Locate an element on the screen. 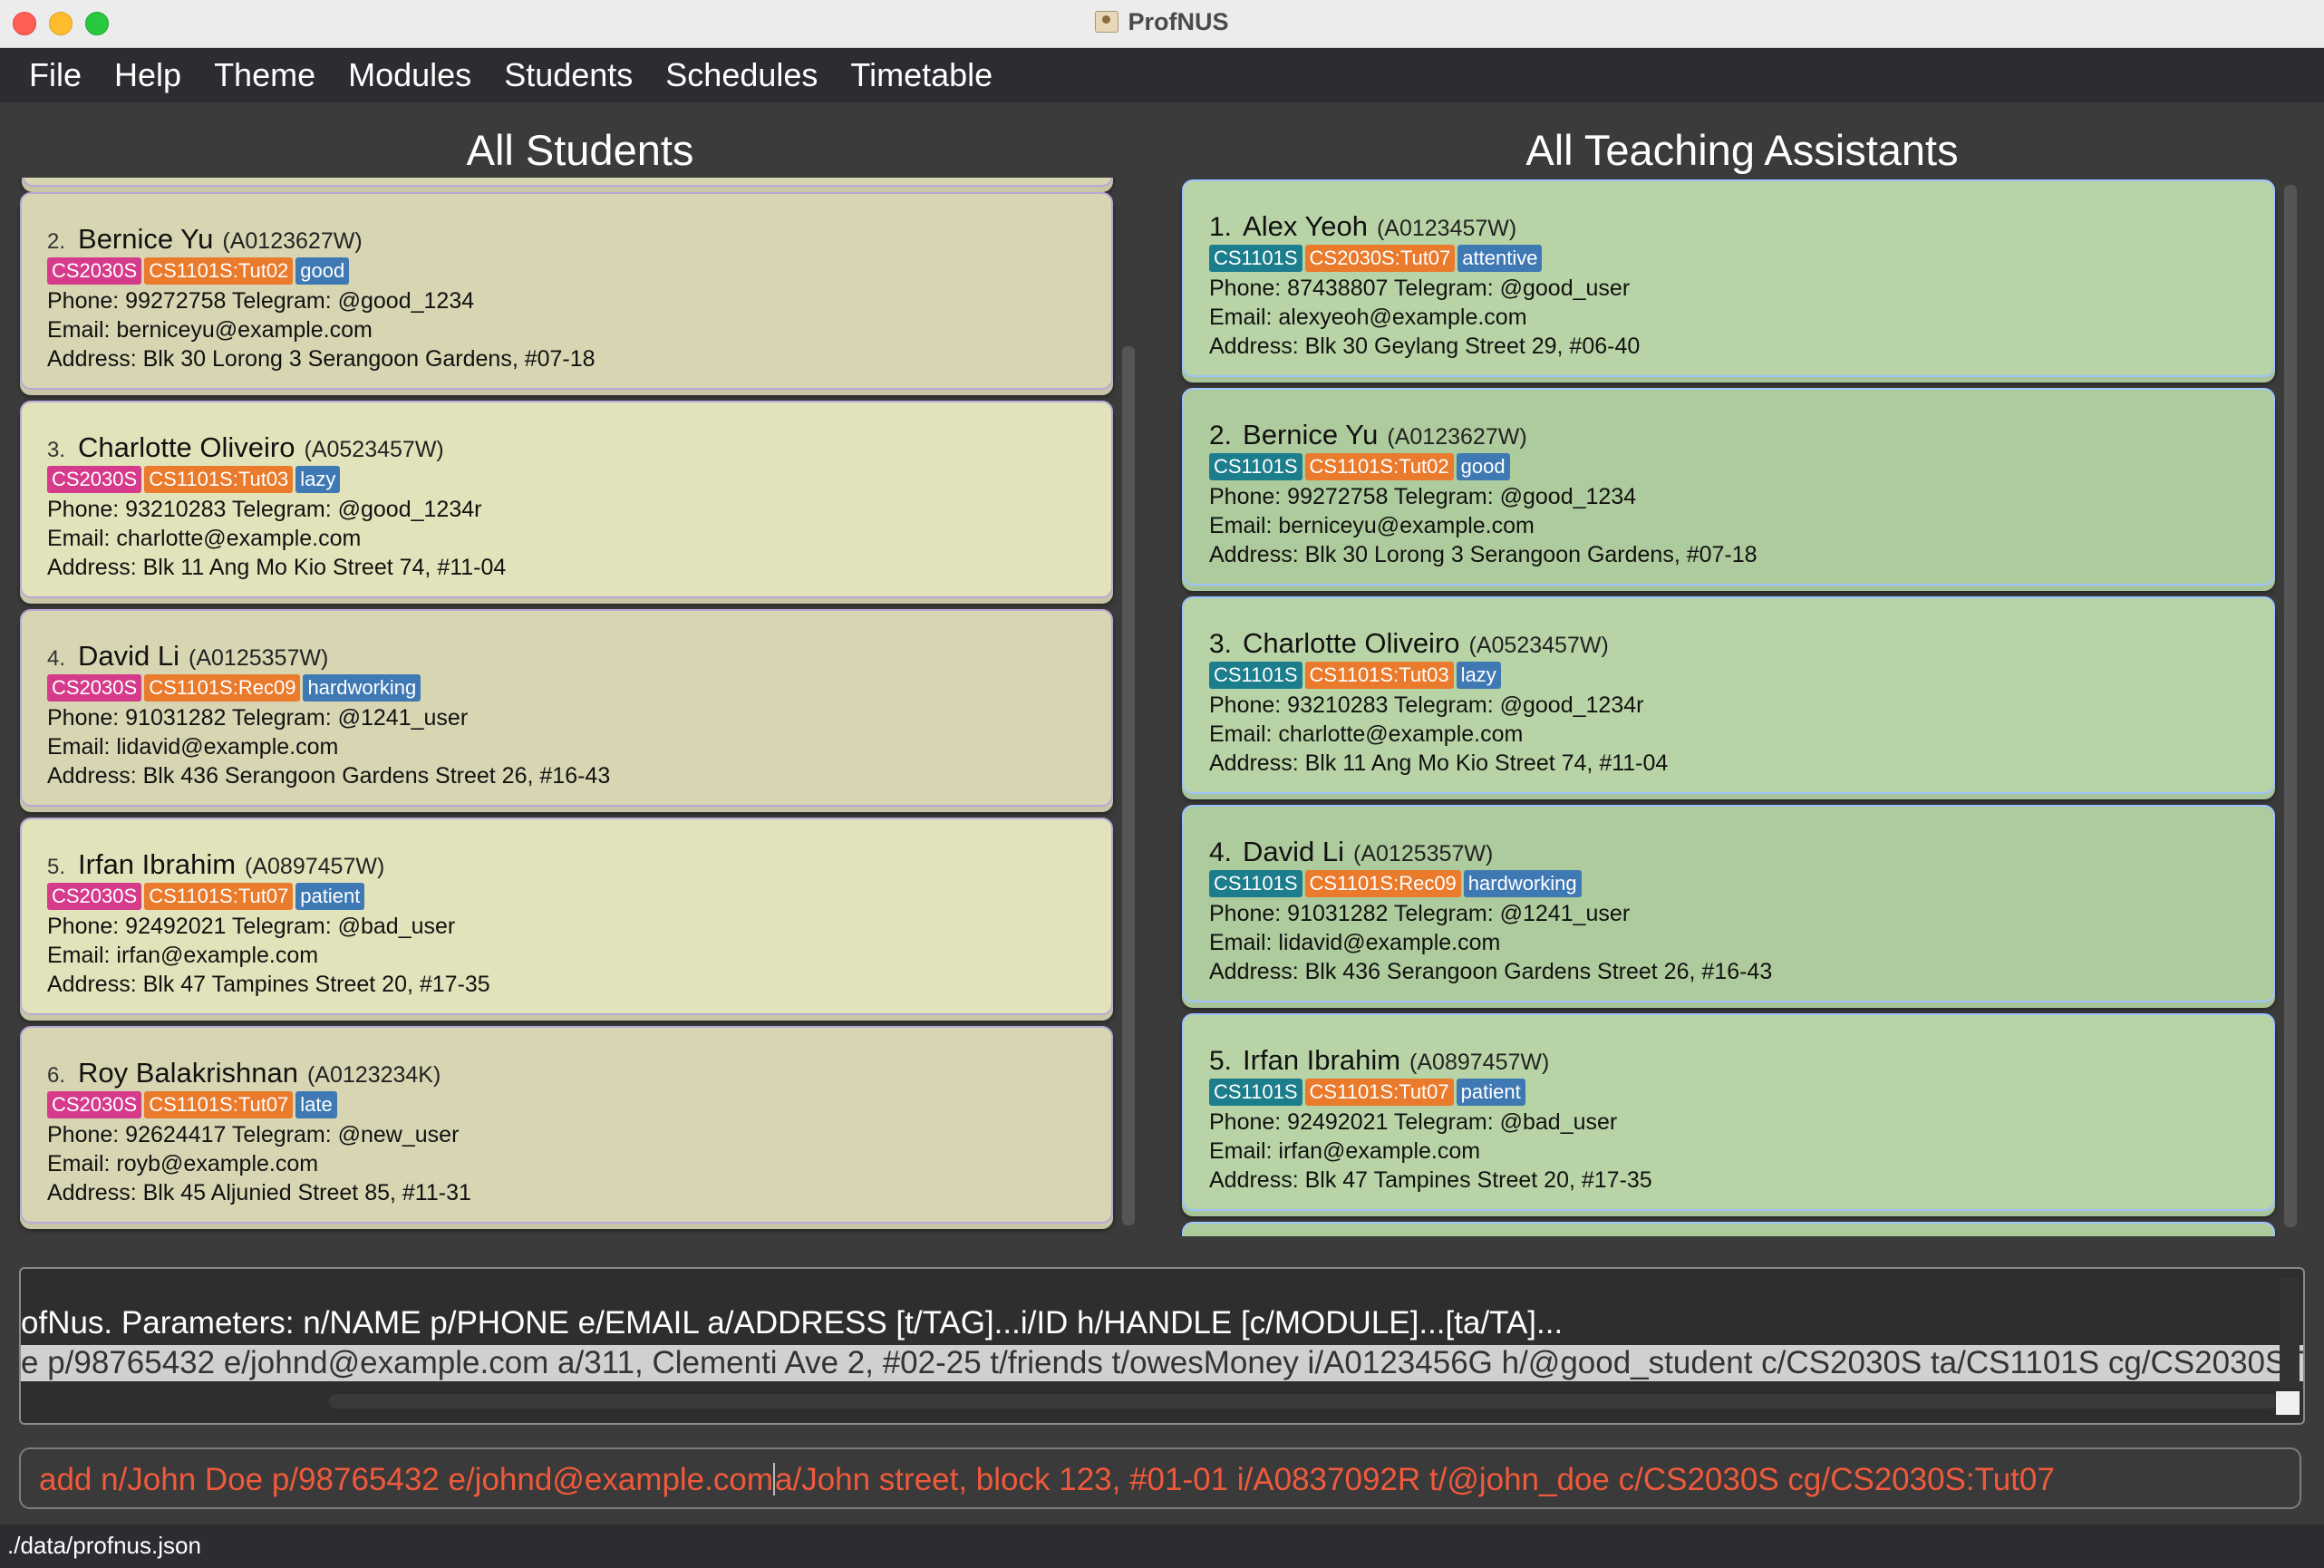 The width and height of the screenshot is (2324, 1568). ta-tags: CS1101S CS1101S:Rec09 hardworking is located at coordinates (1396, 883).